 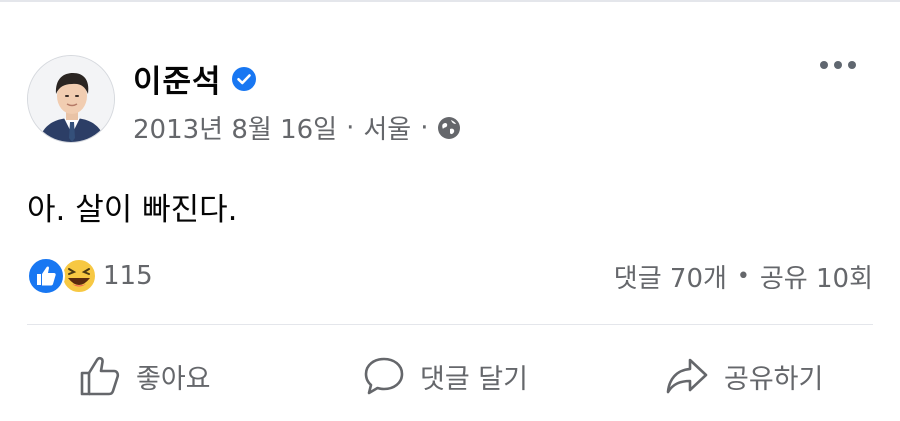 I want to click on reactions-summary: 115, so click(x=90, y=276).